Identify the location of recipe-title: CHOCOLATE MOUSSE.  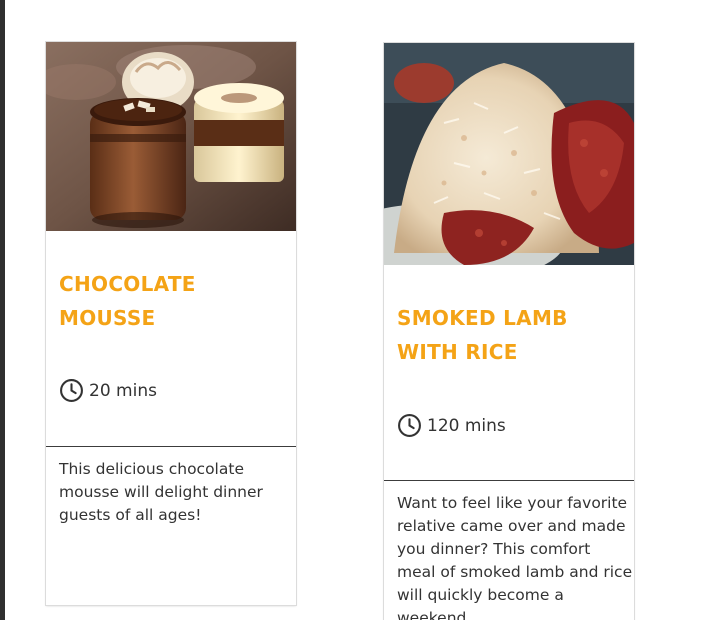
(175, 301).